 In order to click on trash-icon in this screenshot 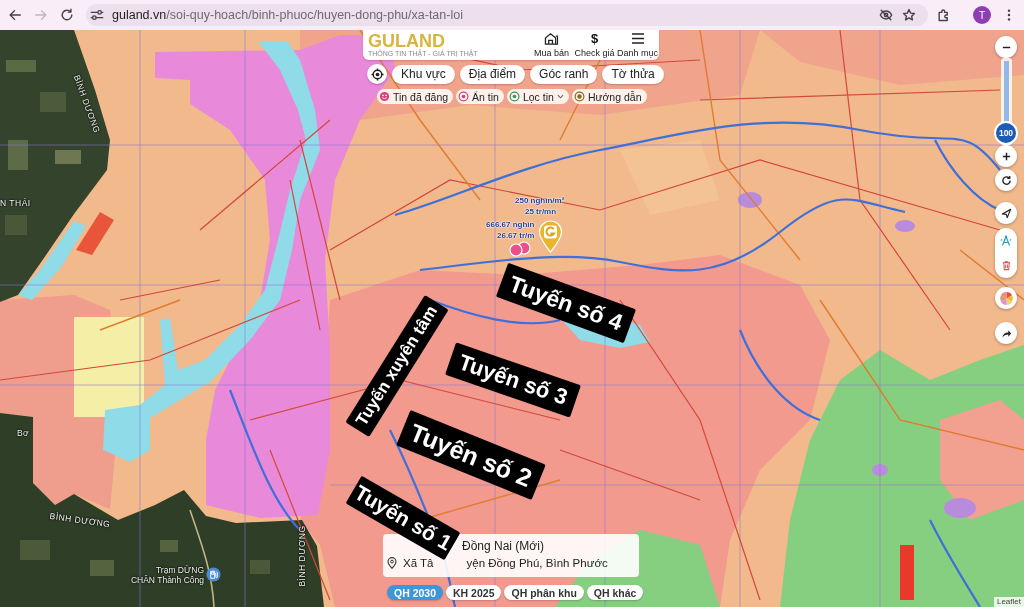, I will do `click(1006, 265)`.